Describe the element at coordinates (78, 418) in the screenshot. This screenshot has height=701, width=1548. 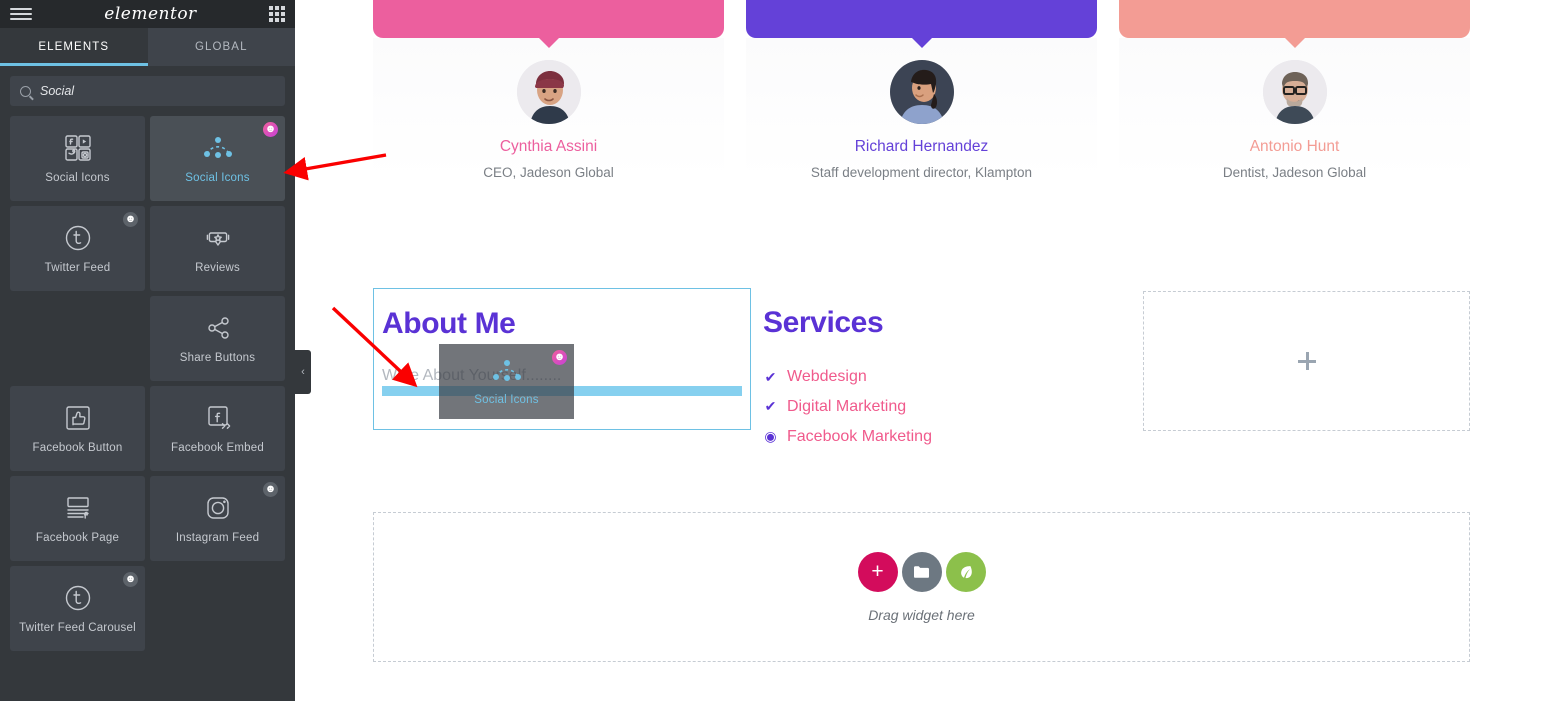
I see `thumbs-up-icon` at that location.